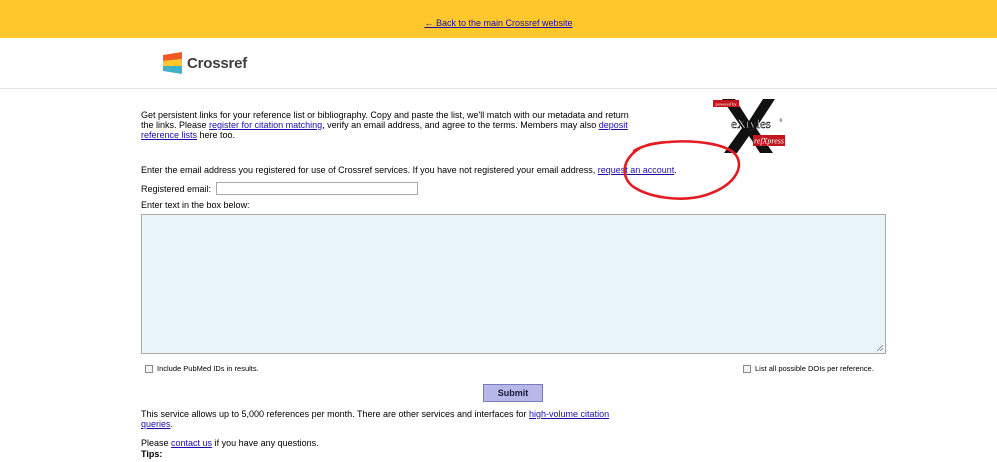  What do you see at coordinates (498, 88) in the screenshot?
I see `header-divider` at bounding box center [498, 88].